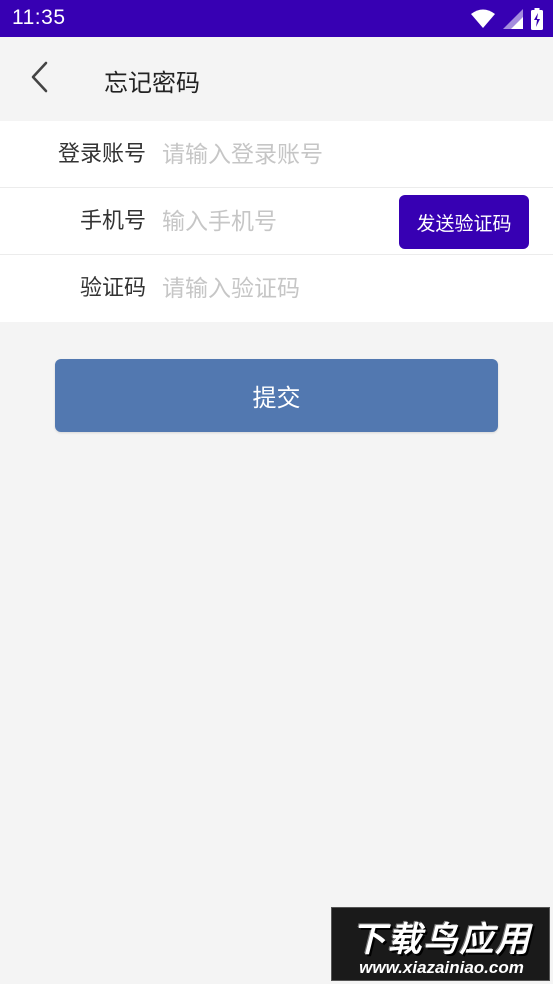  I want to click on watermark-url: www.xiazainiao.com, so click(441, 967).